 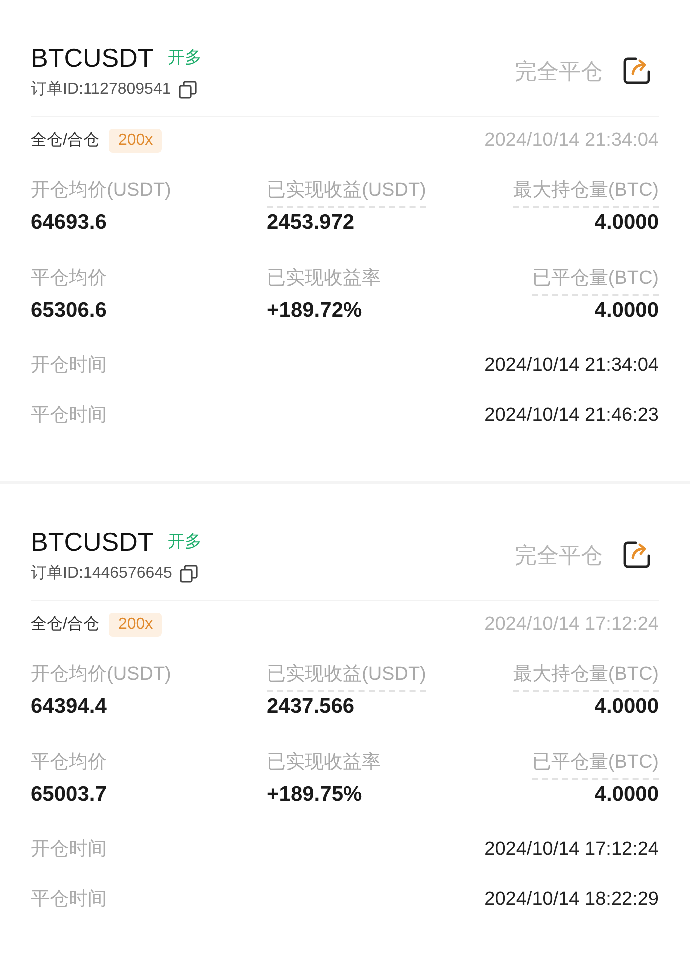 I want to click on stat-value: 65003.7, so click(x=69, y=795).